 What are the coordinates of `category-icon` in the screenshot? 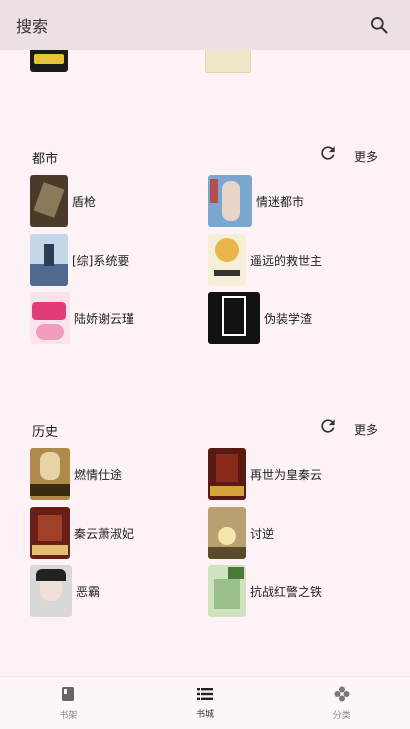 It's located at (342, 696).